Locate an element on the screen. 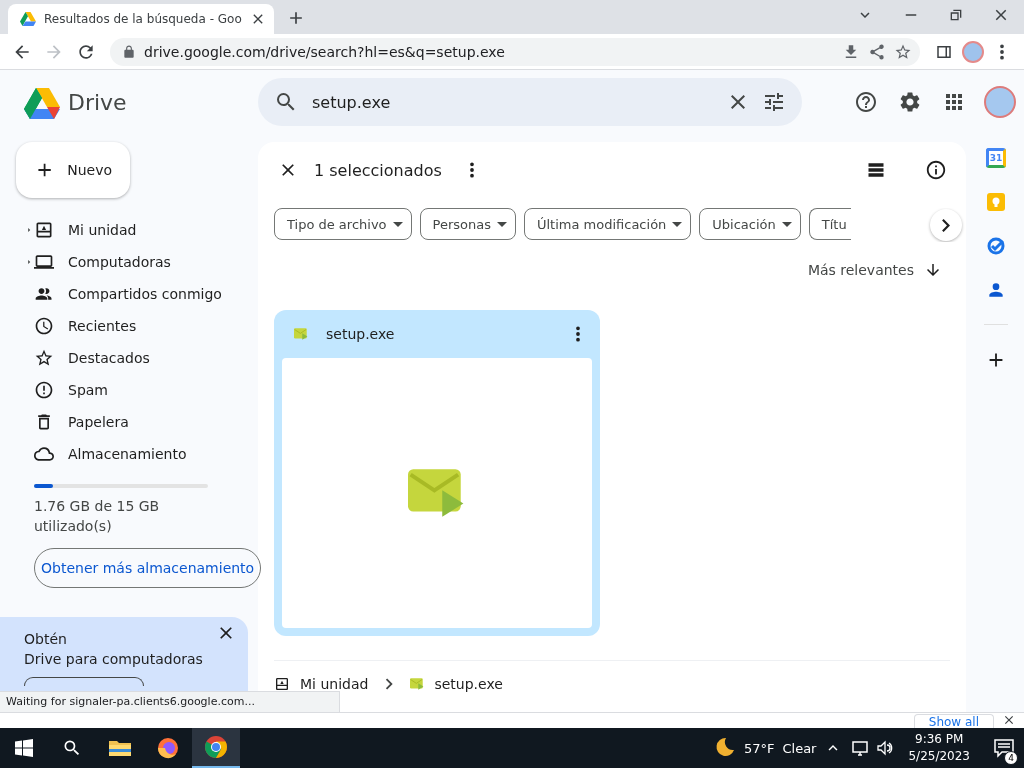 This screenshot has width=1024, height=768. settings-icon is located at coordinates (910, 102).